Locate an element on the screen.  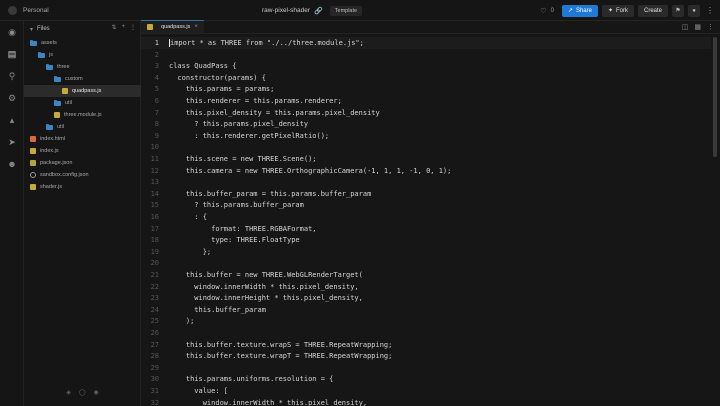
code-line: 13 is located at coordinates (426, 182).